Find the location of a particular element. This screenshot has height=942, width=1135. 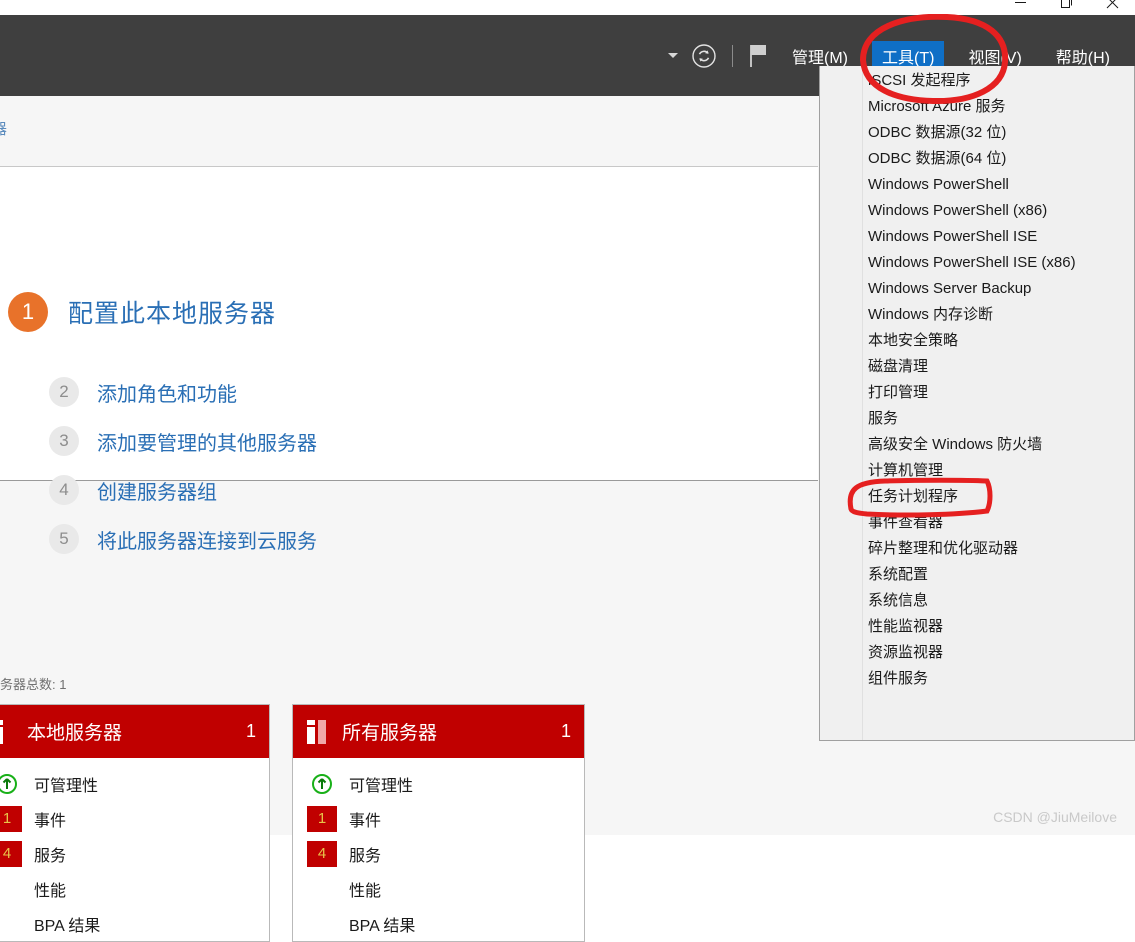

tile-title: 所有服务器 is located at coordinates (390, 733).